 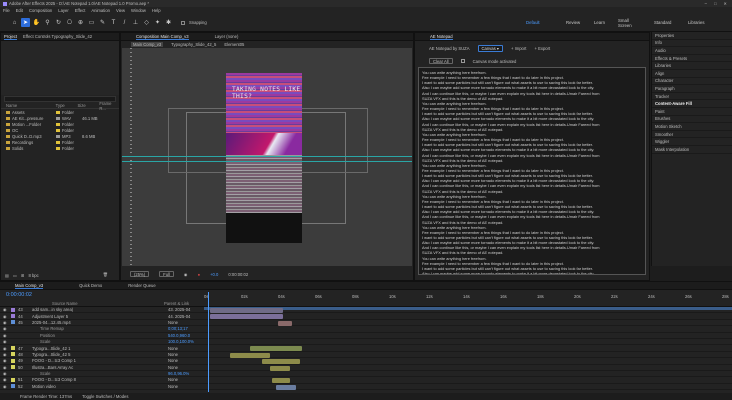 What do you see at coordinates (227, 36) in the screenshot?
I see `tab-layer: Layer (none)` at bounding box center [227, 36].